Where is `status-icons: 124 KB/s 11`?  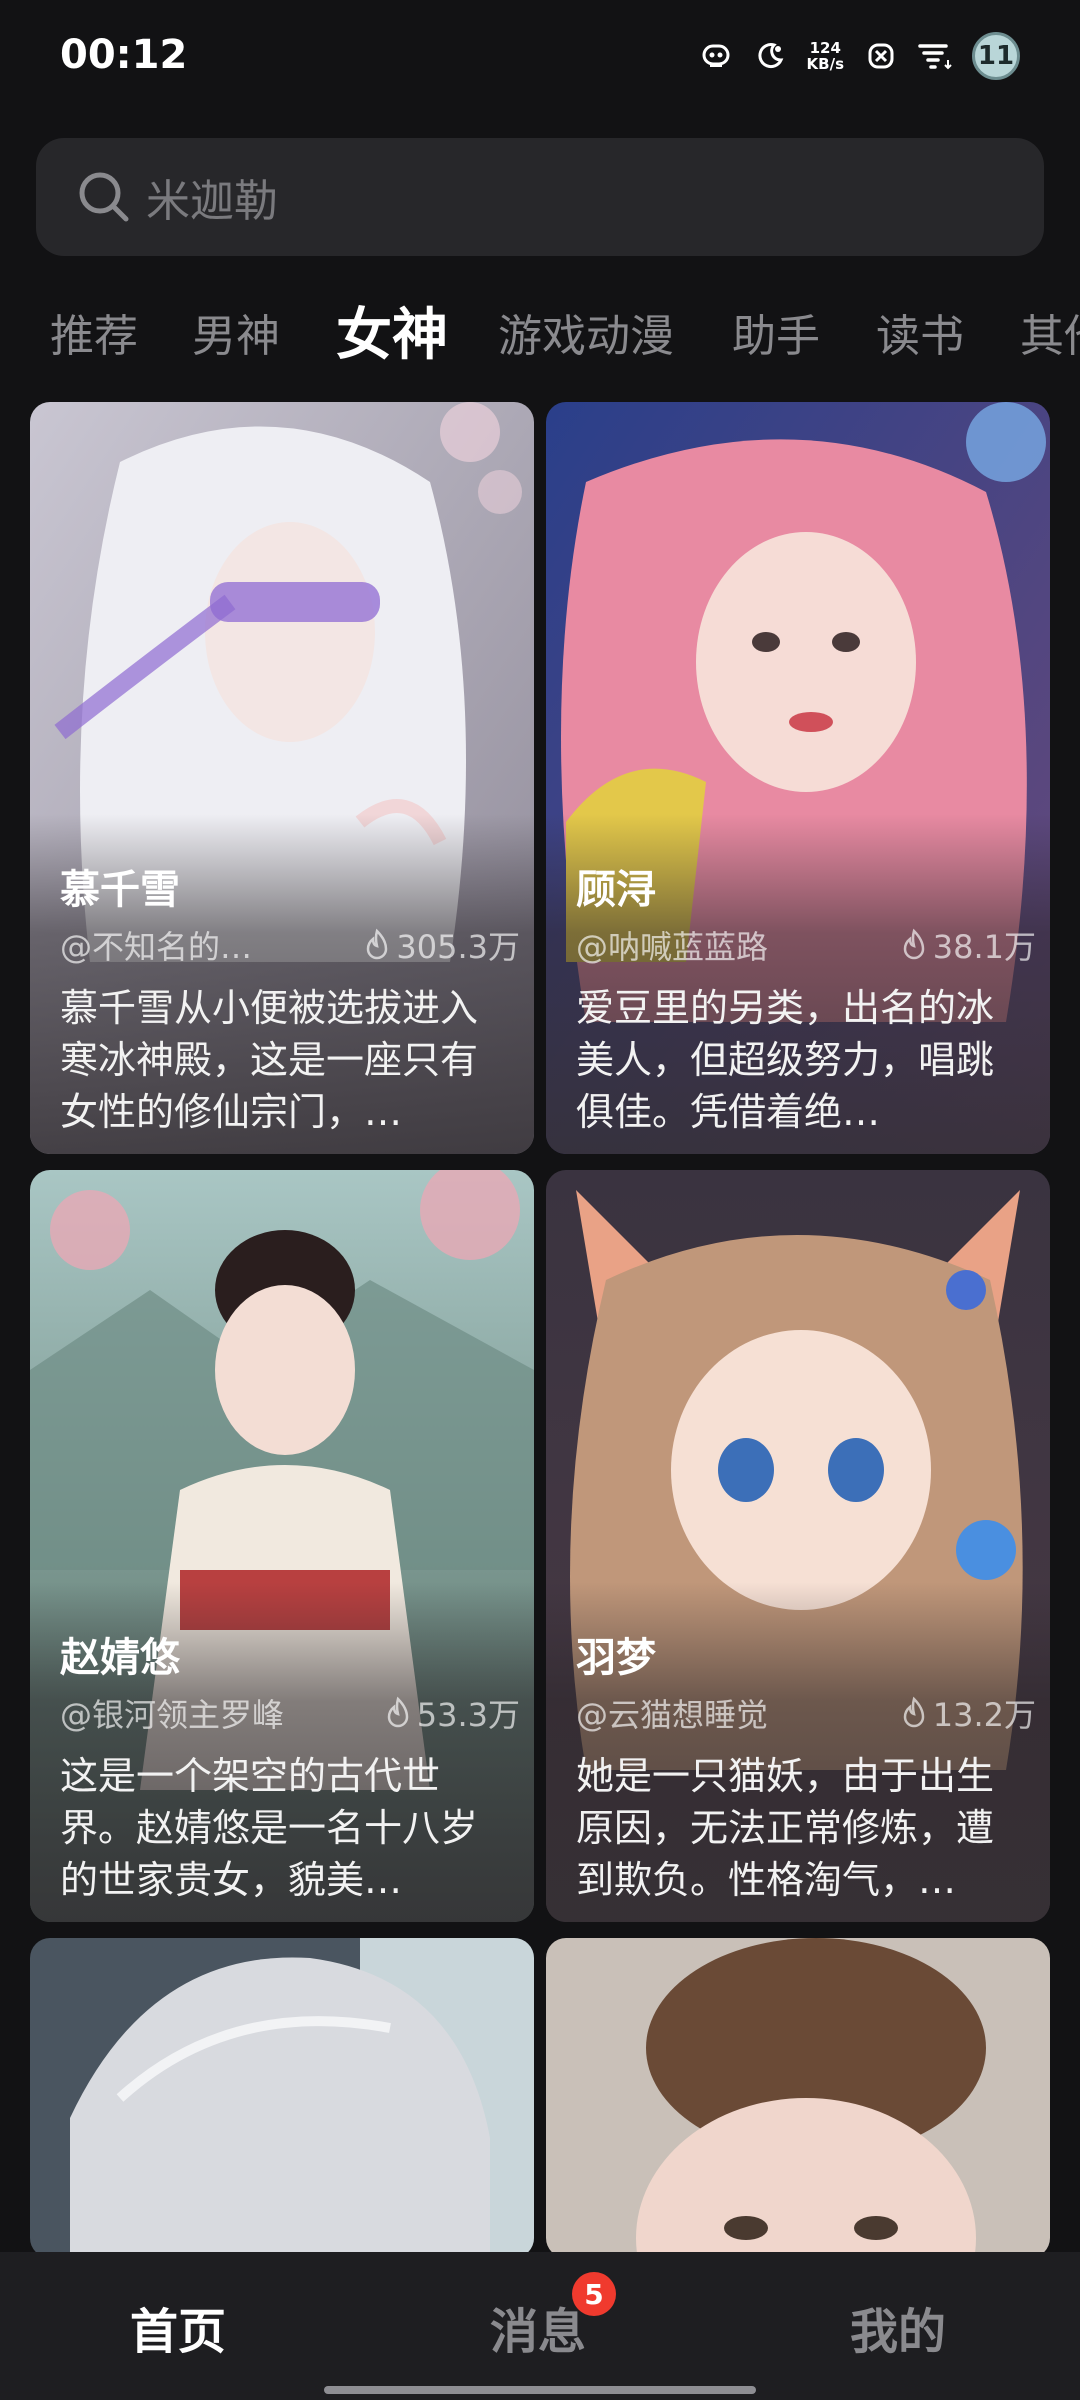
status-icons: 124 KB/s 11 is located at coordinates (859, 56).